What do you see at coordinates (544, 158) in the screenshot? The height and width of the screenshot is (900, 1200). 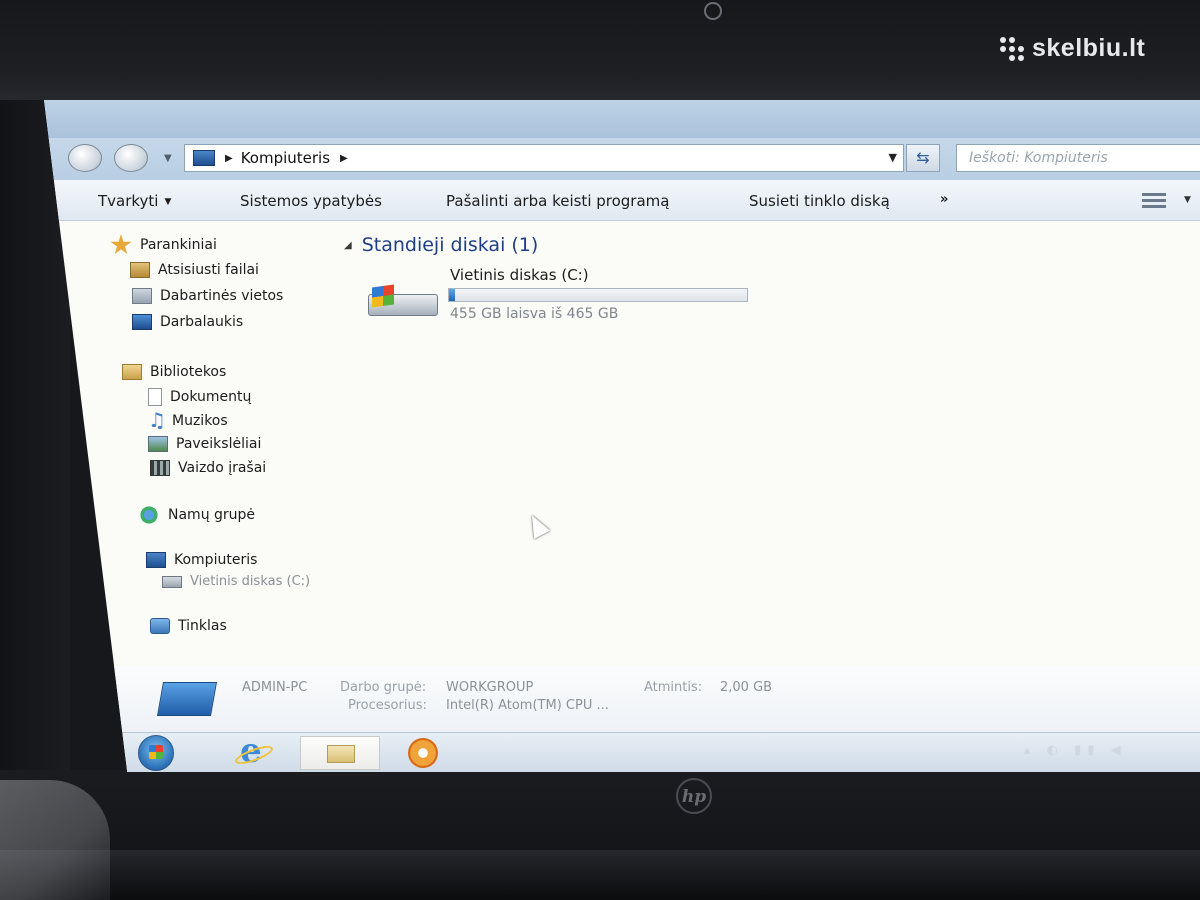 I see `address-bar: ▶ Kompiuteris ▶ ▼` at bounding box center [544, 158].